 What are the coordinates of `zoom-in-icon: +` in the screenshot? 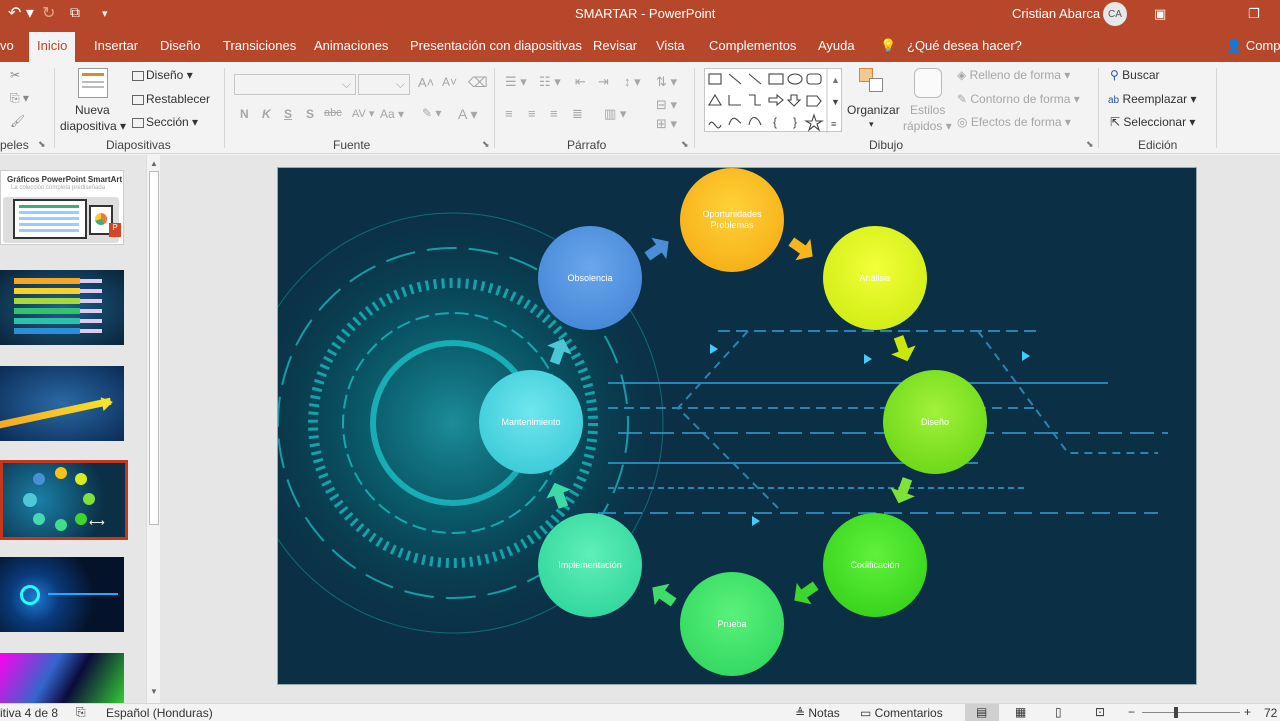 It's located at (1247, 712).